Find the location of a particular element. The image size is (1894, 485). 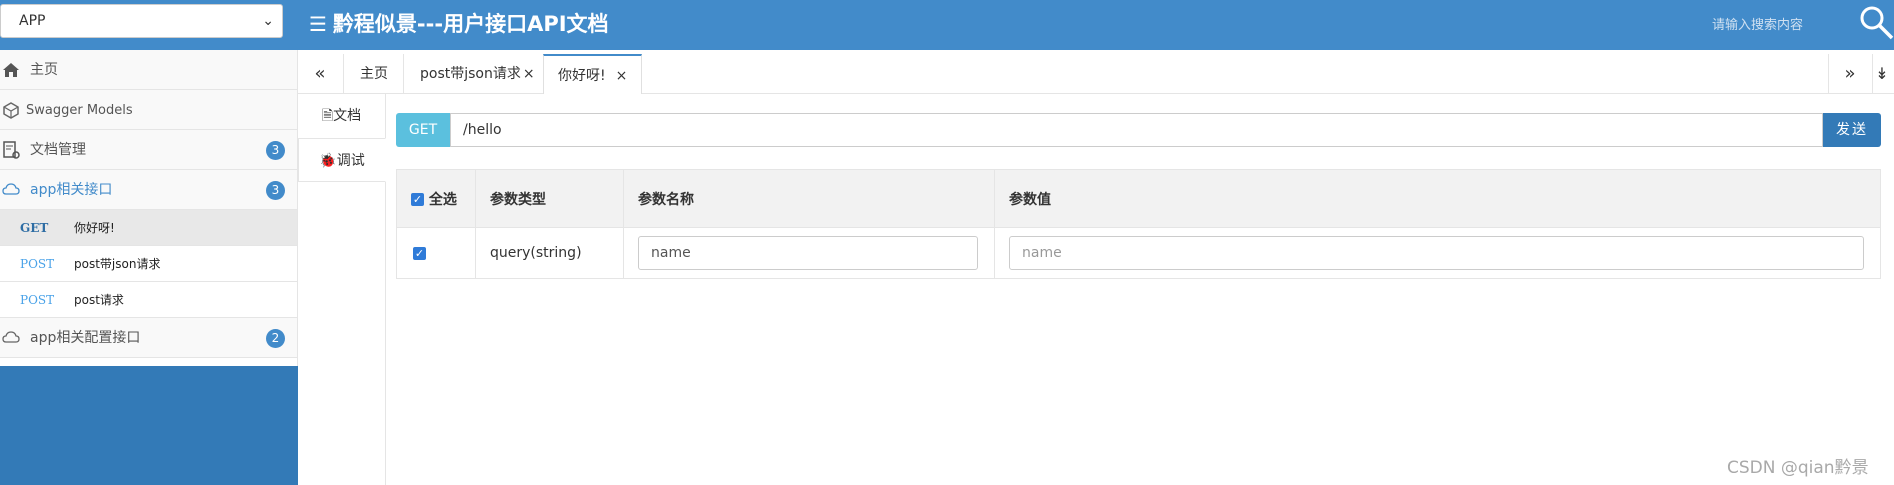

column-header-value: 参数值 is located at coordinates (1437, 198).